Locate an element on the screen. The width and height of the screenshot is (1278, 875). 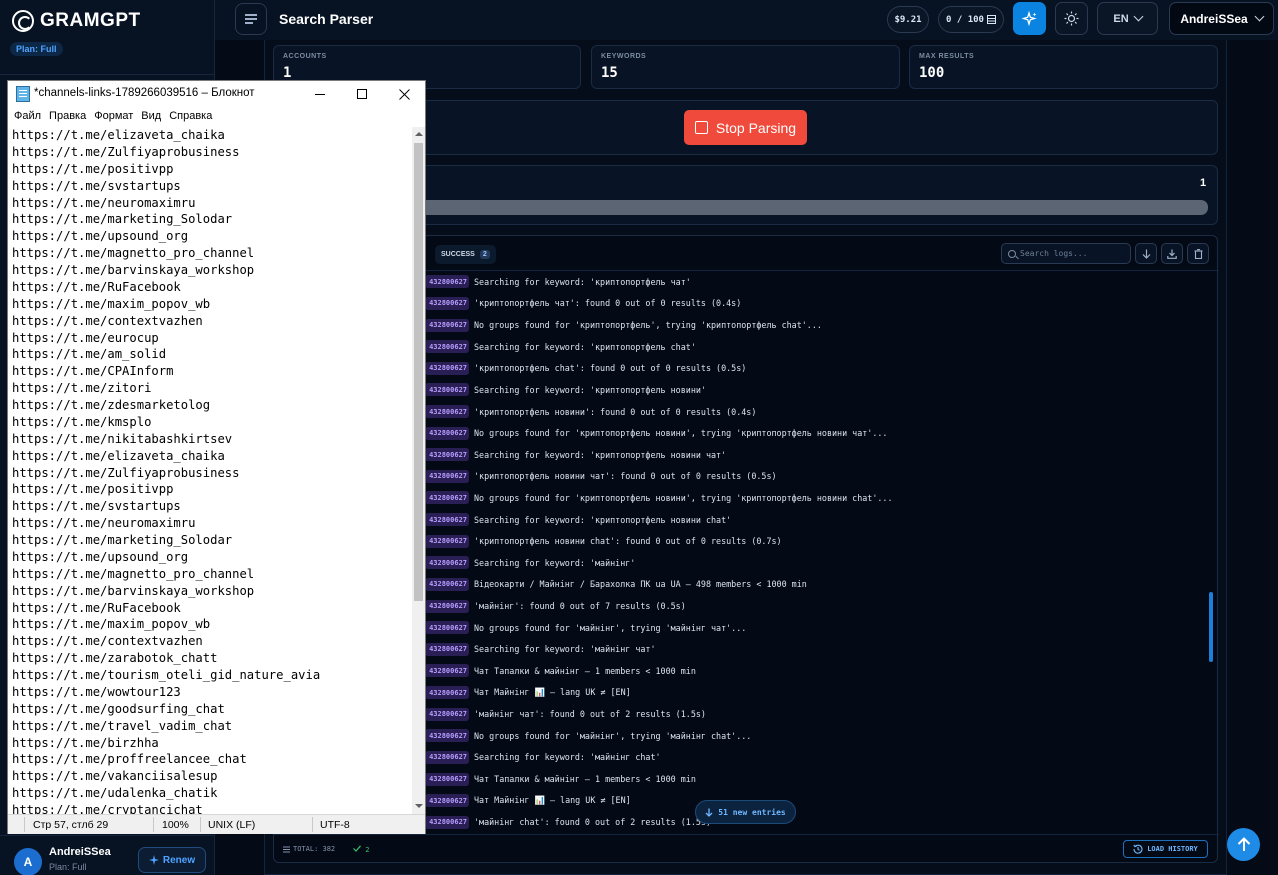
language-select: EN is located at coordinates (1127, 18).